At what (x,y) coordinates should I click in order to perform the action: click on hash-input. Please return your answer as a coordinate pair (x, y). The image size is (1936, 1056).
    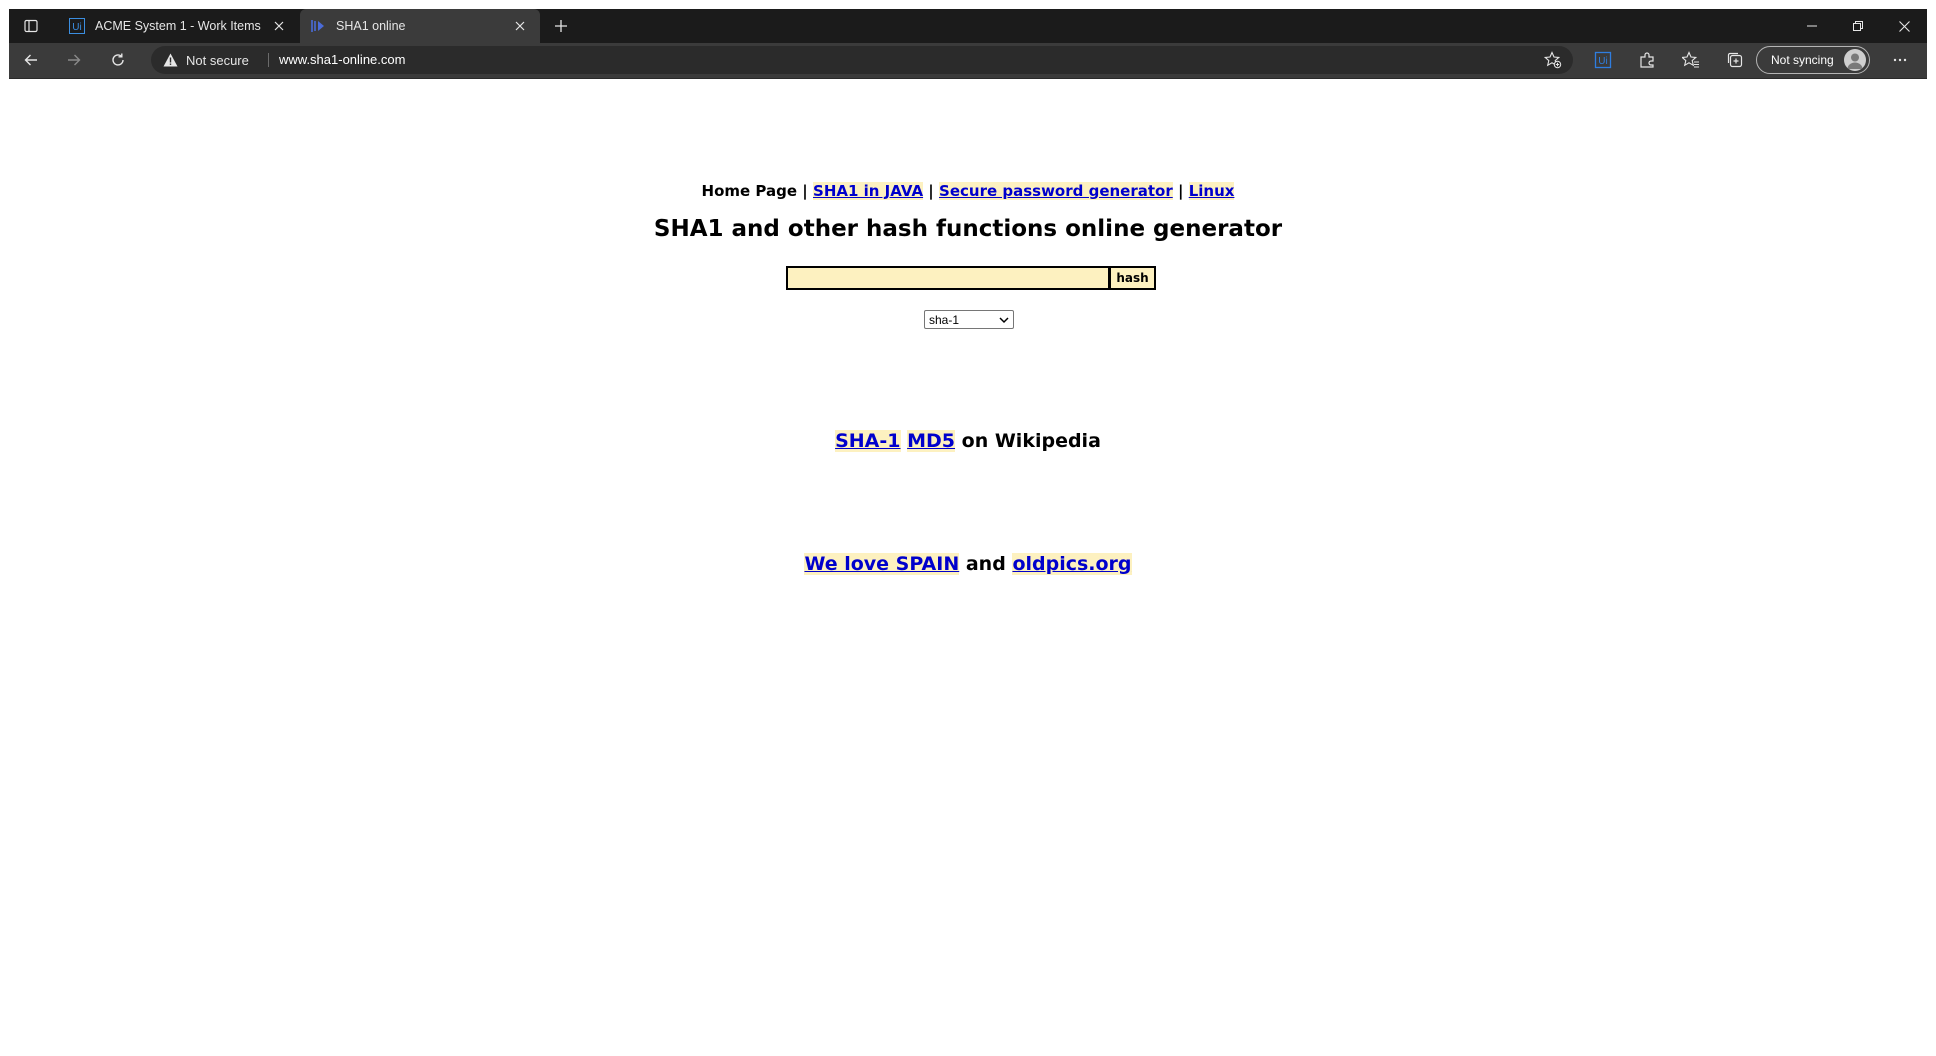
    Looking at the image, I should click on (947, 278).